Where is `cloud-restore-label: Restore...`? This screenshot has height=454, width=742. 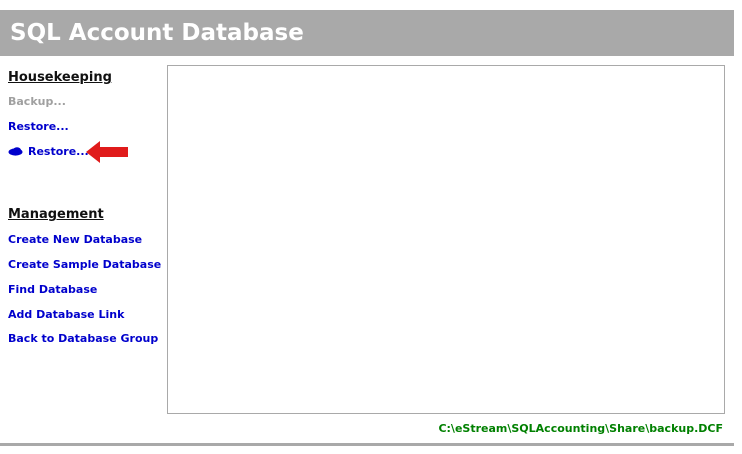
cloud-restore-label: Restore... is located at coordinates (58, 151).